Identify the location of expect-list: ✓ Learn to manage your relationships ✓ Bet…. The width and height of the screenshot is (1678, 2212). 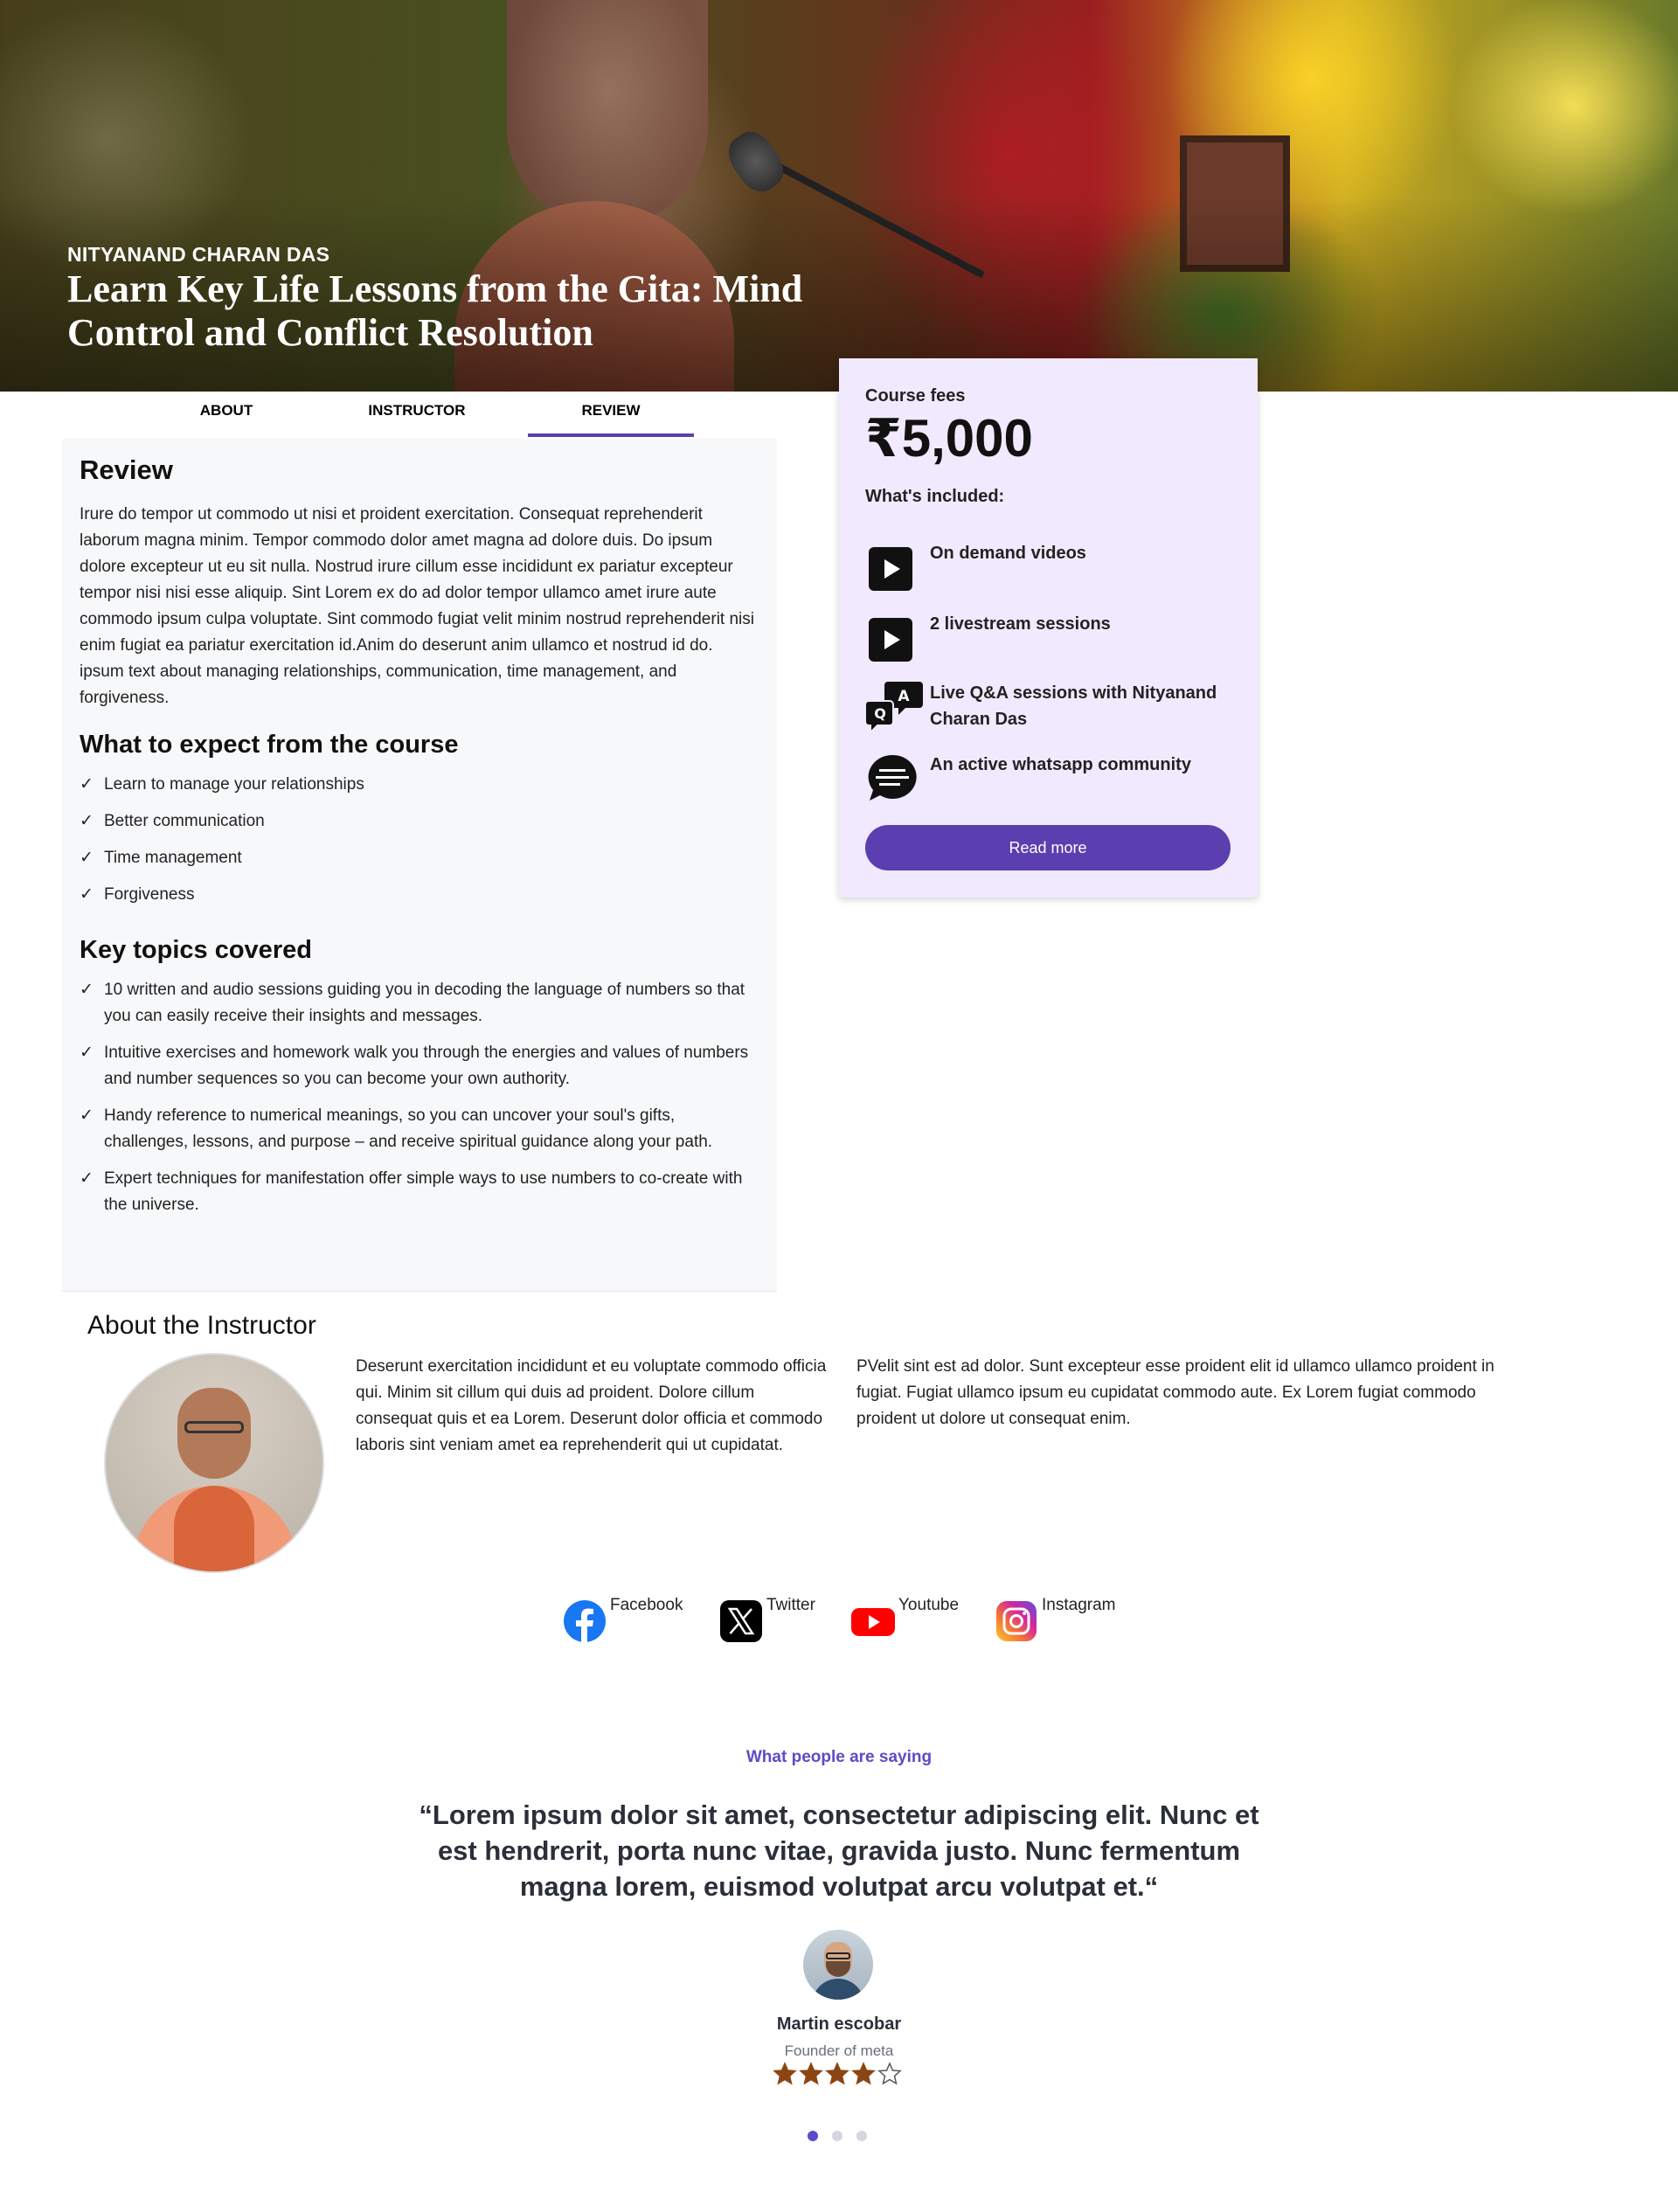
(419, 840).